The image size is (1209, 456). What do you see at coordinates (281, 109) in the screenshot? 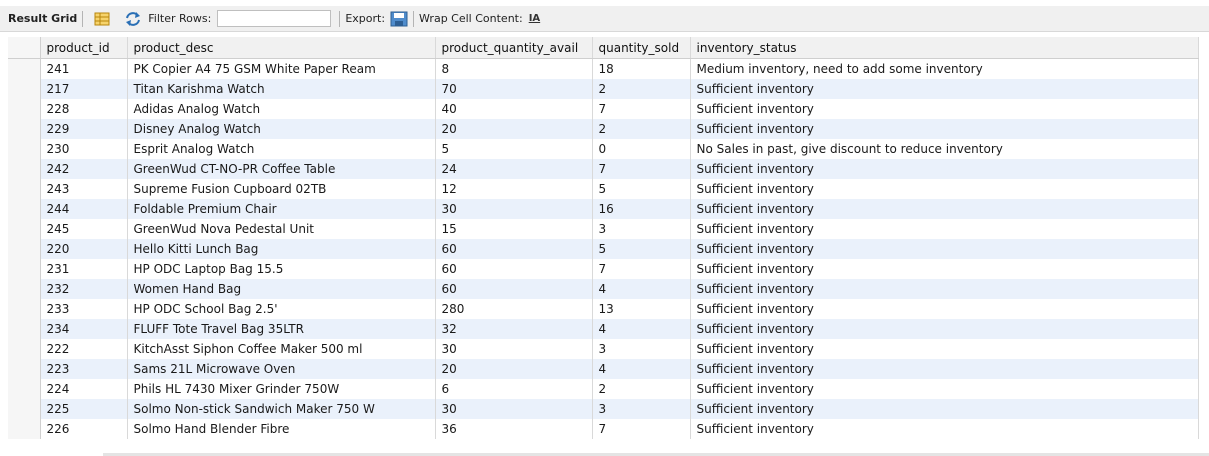
I see `cell-product-desc: Adidas Analog Watch` at bounding box center [281, 109].